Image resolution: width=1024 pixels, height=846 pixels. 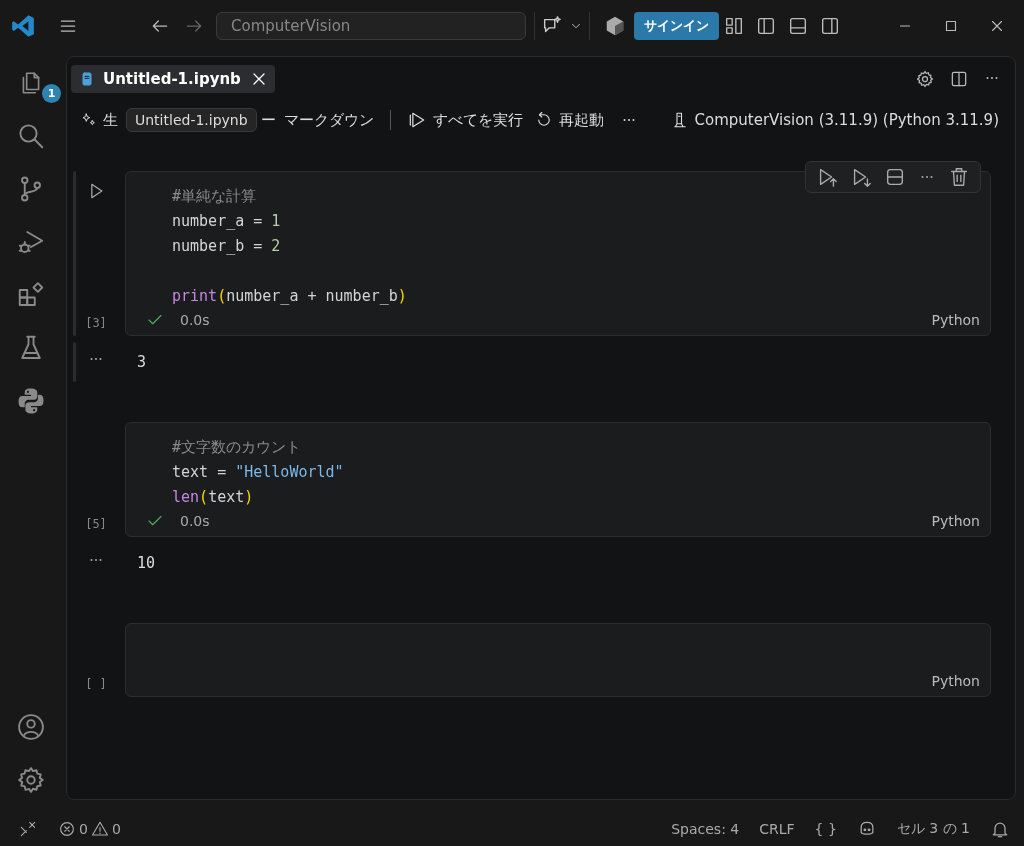 What do you see at coordinates (581, 246) in the screenshot?
I see `code-editor: #単純な計算 number_a = 1 number_b = 2 print(number_a + number_b)` at bounding box center [581, 246].